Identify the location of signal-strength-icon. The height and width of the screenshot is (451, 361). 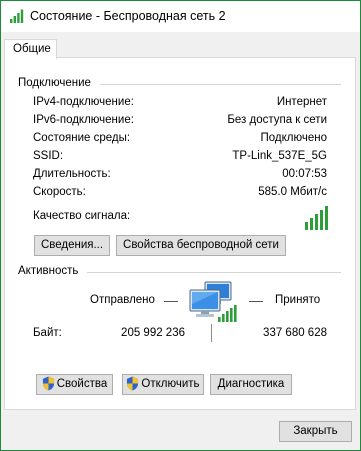
(317, 218).